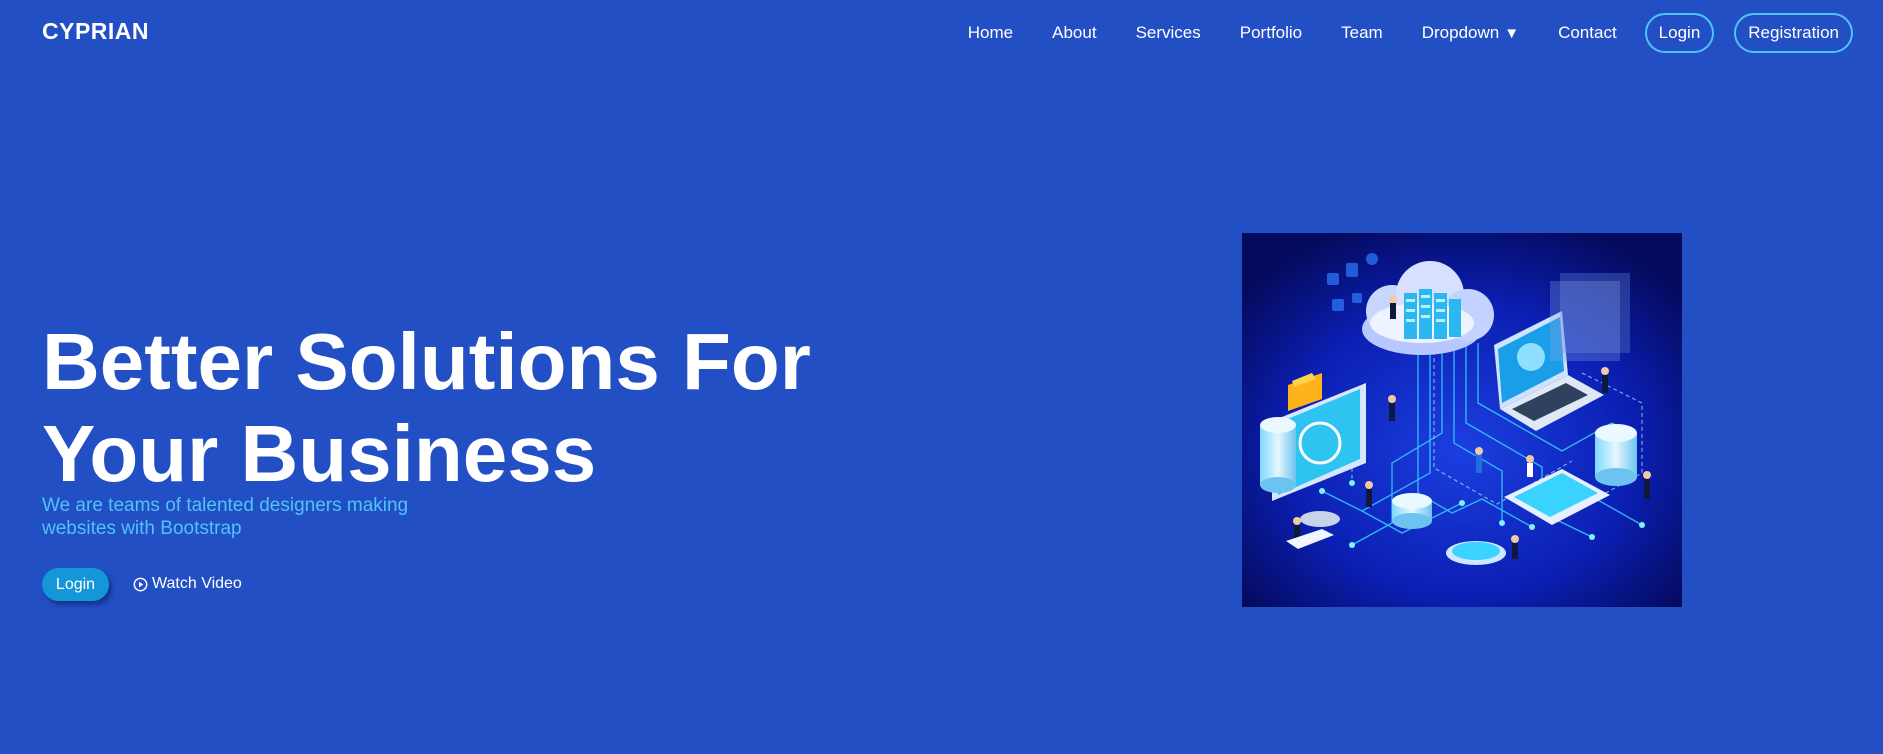  I want to click on hero-title: Better Solutions For Your Business, so click(472, 408).